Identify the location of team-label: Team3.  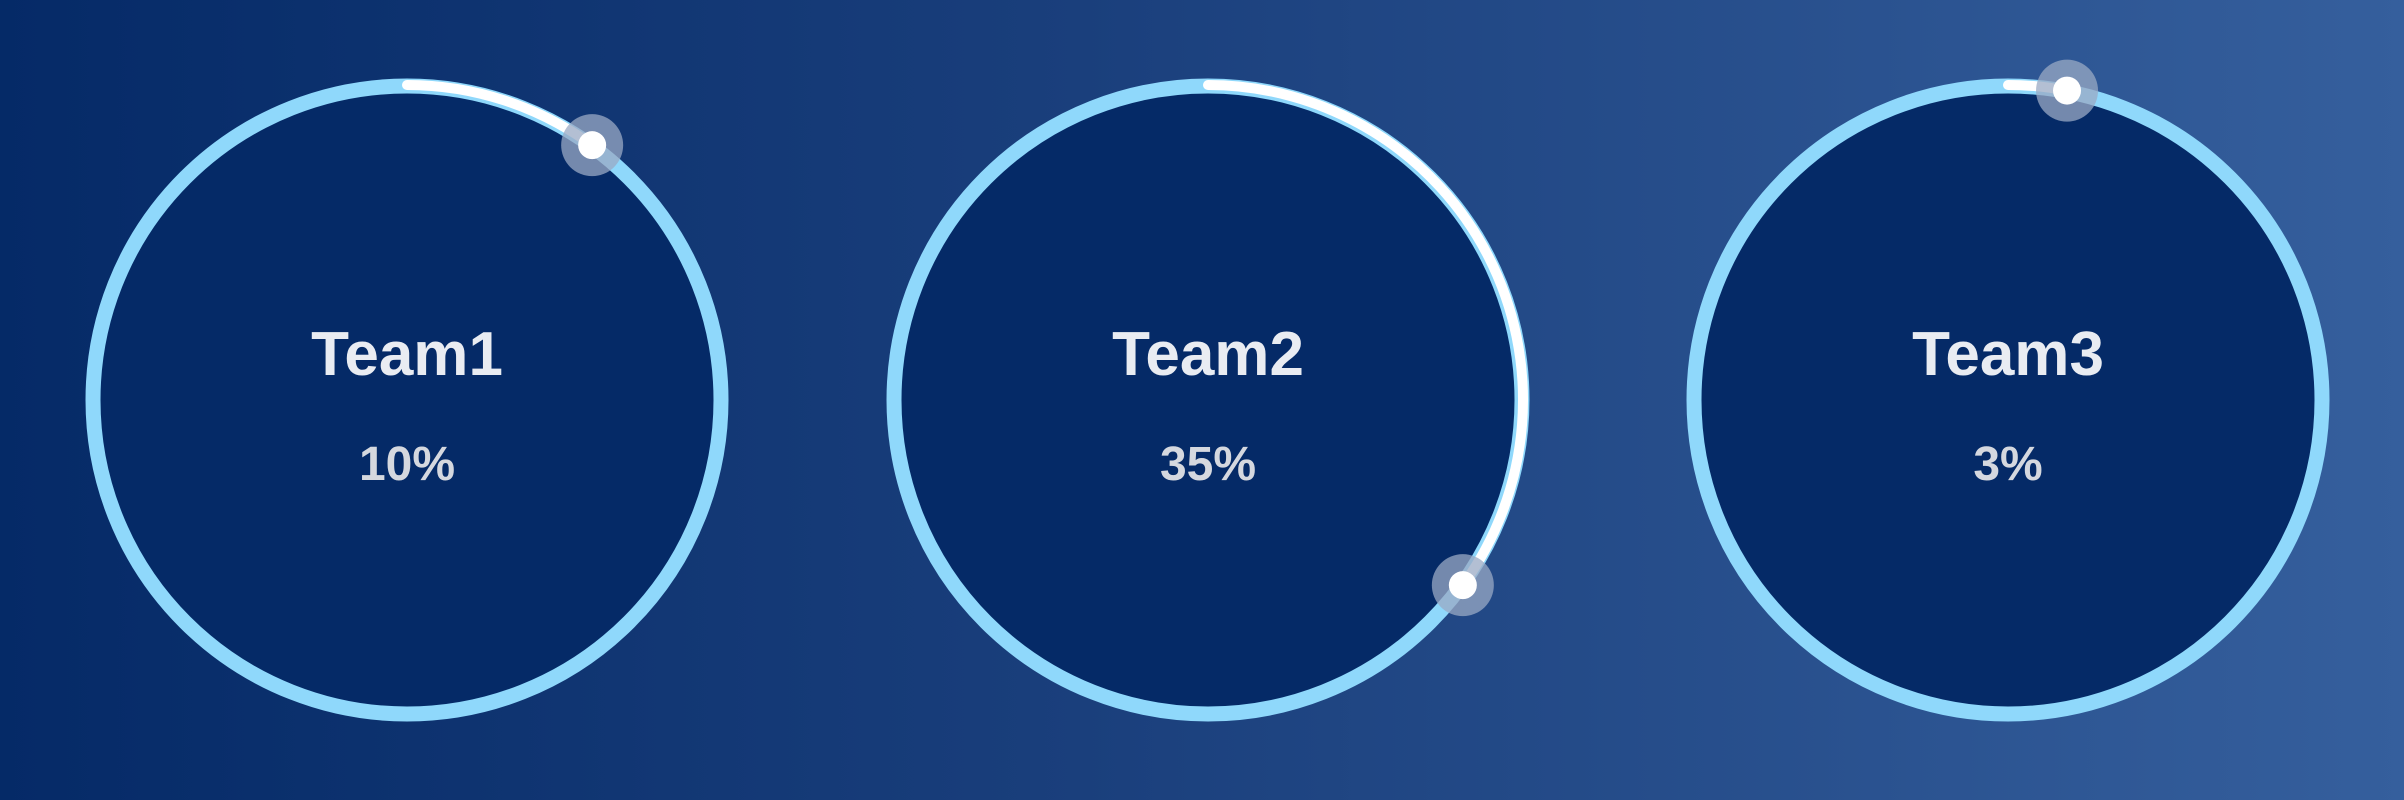
(2008, 354).